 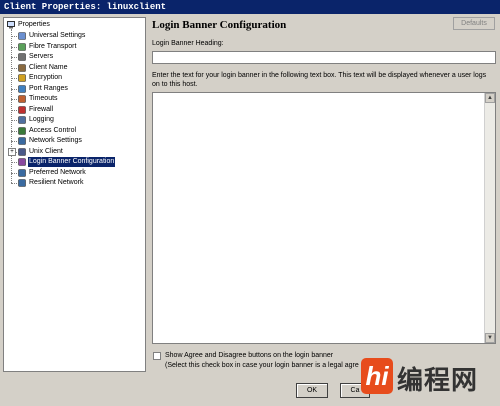 I want to click on watermark-text: 编程网, so click(x=438, y=381).